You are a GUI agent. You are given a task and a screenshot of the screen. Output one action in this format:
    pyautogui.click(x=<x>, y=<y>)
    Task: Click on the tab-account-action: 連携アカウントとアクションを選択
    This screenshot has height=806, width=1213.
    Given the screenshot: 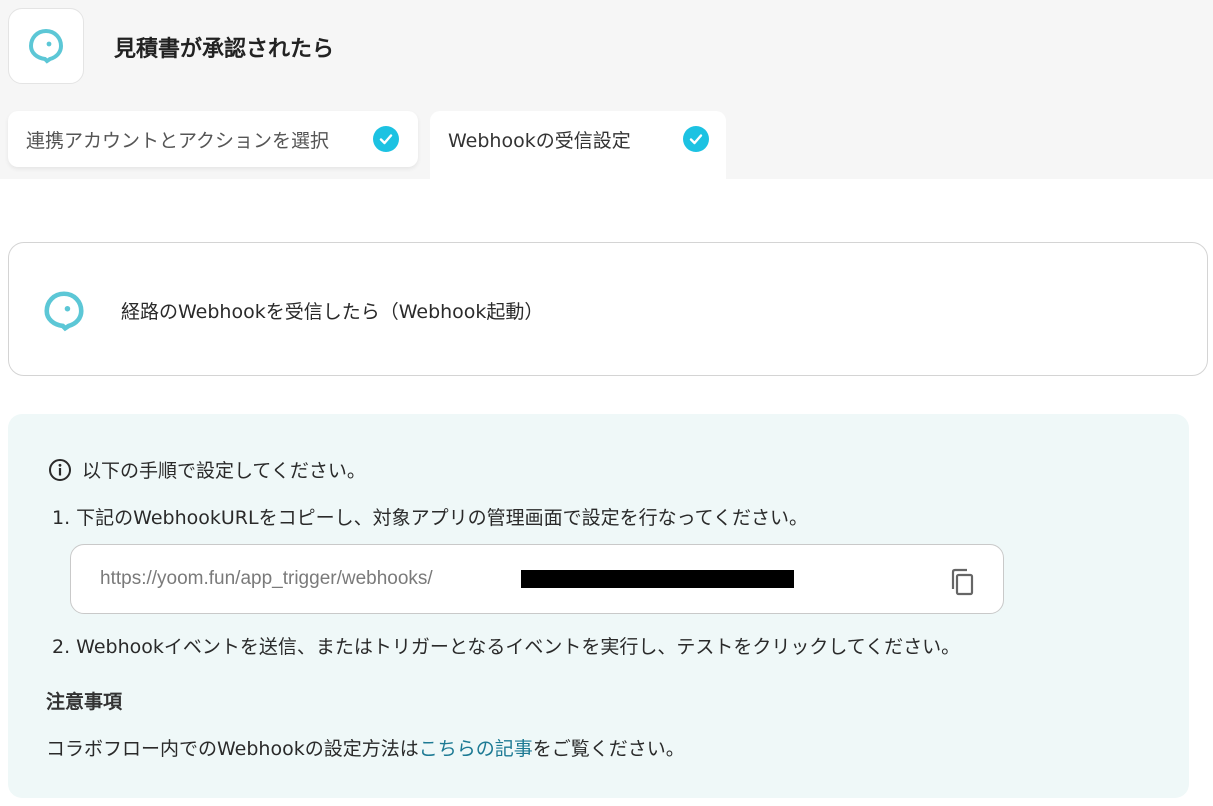 What is the action you would take?
    pyautogui.click(x=213, y=139)
    